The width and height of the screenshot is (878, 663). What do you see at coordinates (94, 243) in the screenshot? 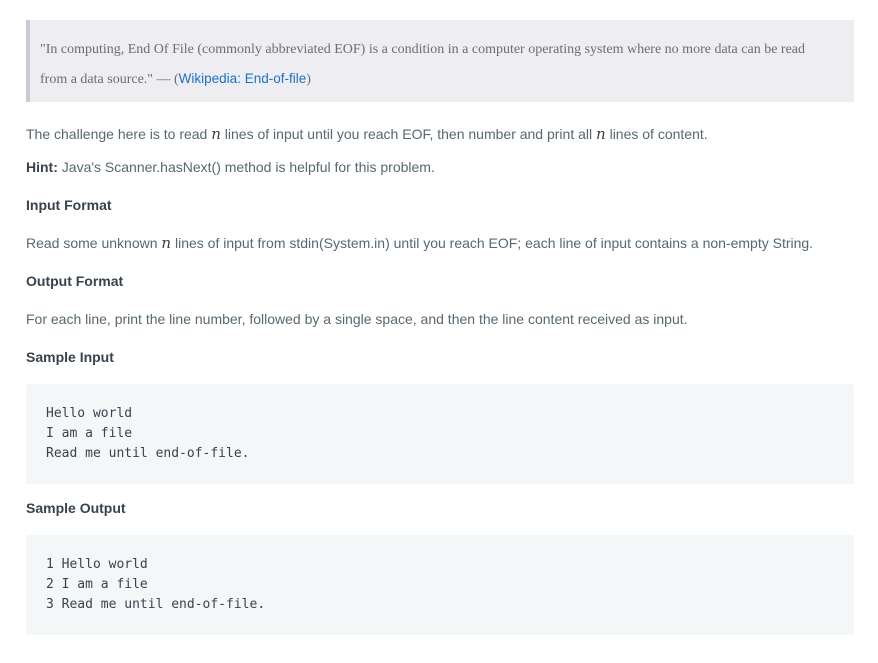
I see `input-format-text-start: Read some unknown` at bounding box center [94, 243].